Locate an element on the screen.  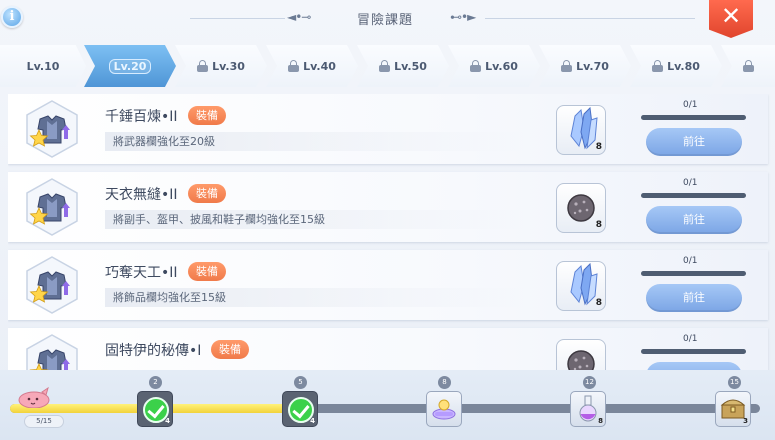
page-title: 冒險課題 is located at coordinates (384, 20).